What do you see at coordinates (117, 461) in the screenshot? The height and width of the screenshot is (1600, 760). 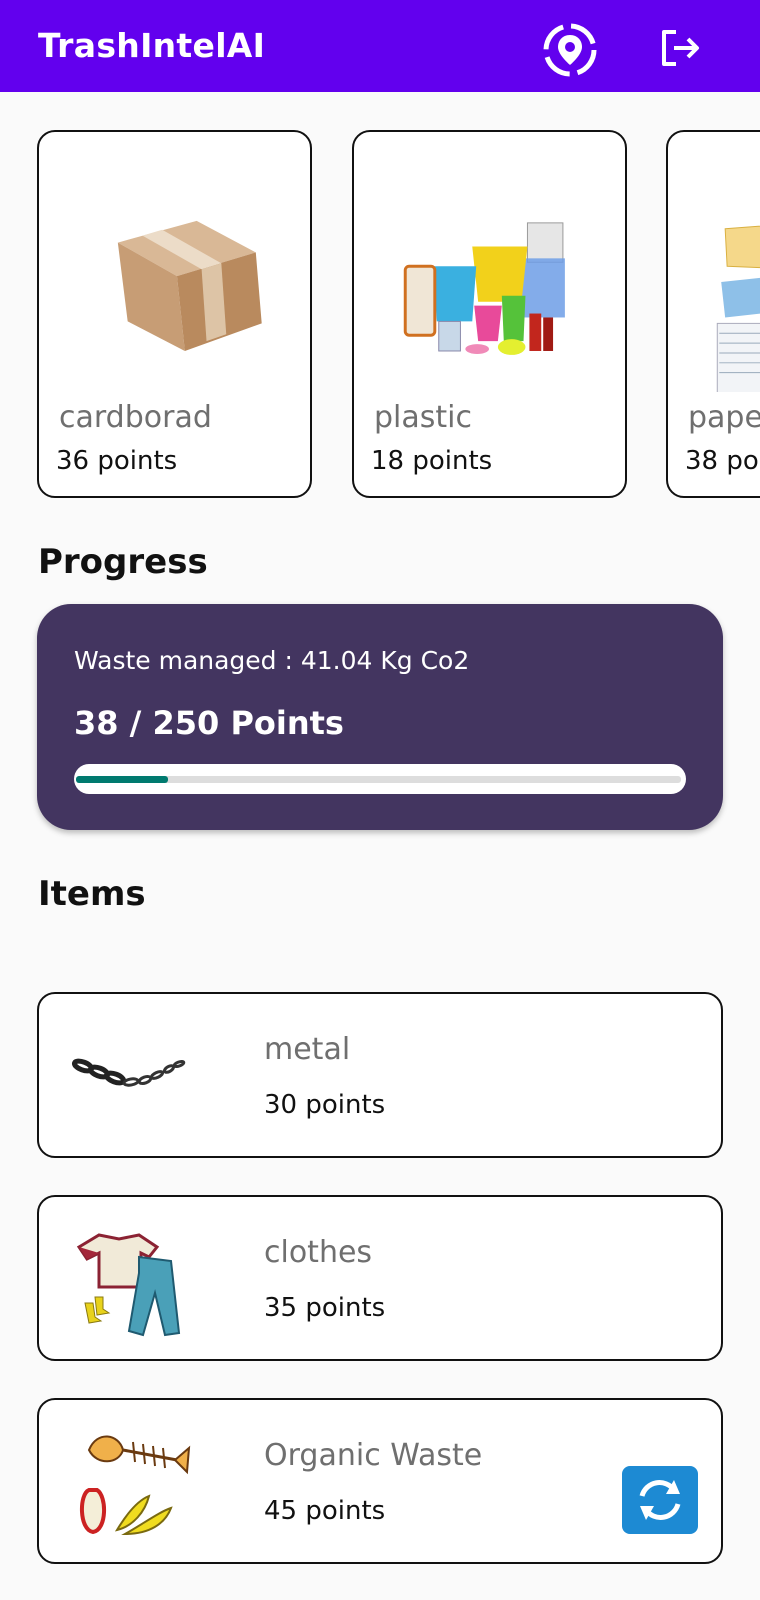 I see `category-points: 36 points` at bounding box center [117, 461].